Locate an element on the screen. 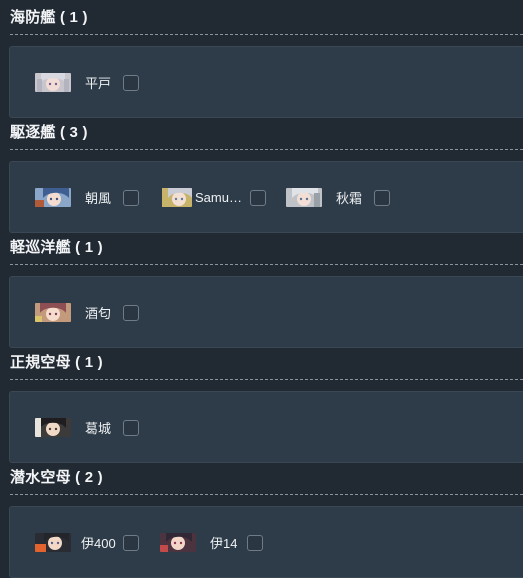 This screenshot has height=578, width=523. group-panel: 平戸 is located at coordinates (266, 82).